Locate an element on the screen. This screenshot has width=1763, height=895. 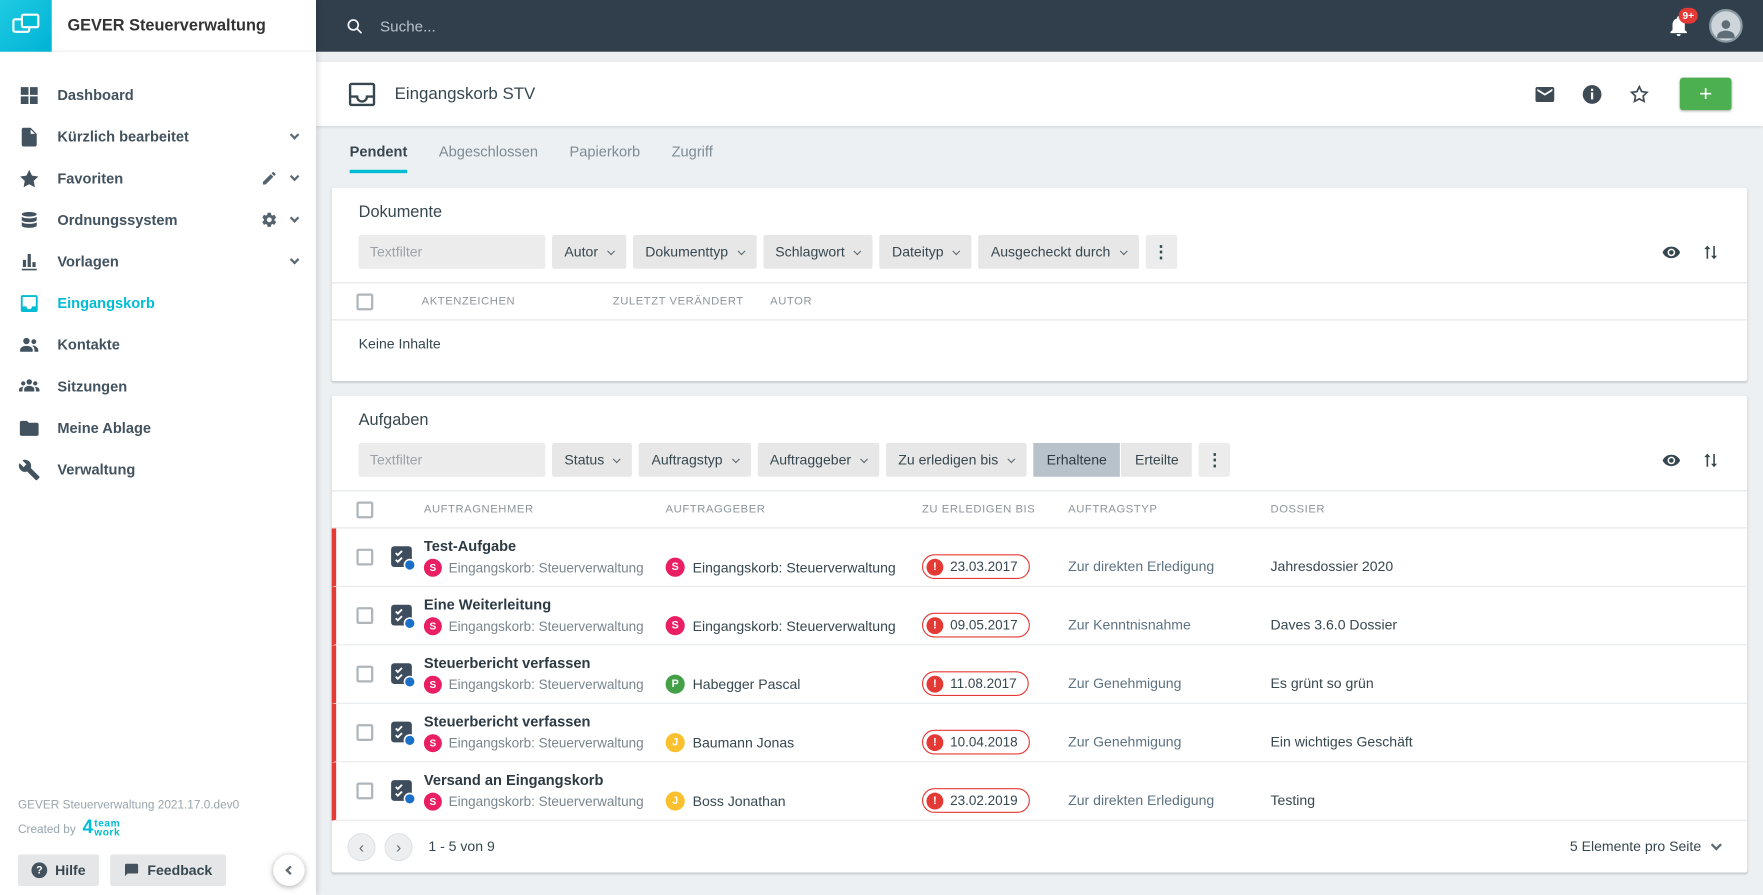
due-date-badge: ! 23.03.2017 is located at coordinates (975, 567).